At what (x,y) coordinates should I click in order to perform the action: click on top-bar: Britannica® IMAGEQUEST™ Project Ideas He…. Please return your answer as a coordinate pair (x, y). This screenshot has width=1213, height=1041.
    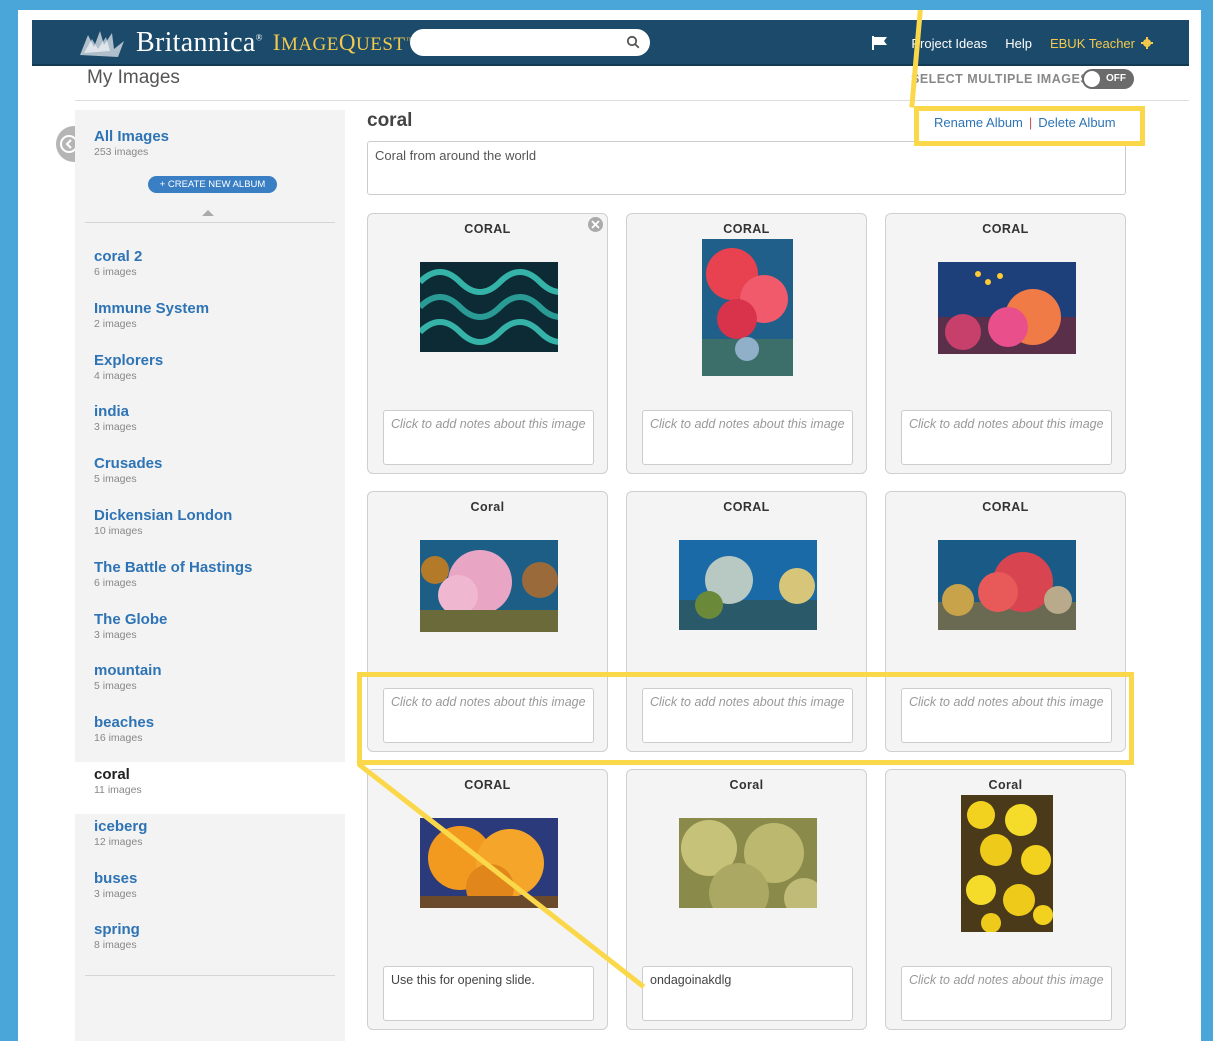
    Looking at the image, I should click on (610, 43).